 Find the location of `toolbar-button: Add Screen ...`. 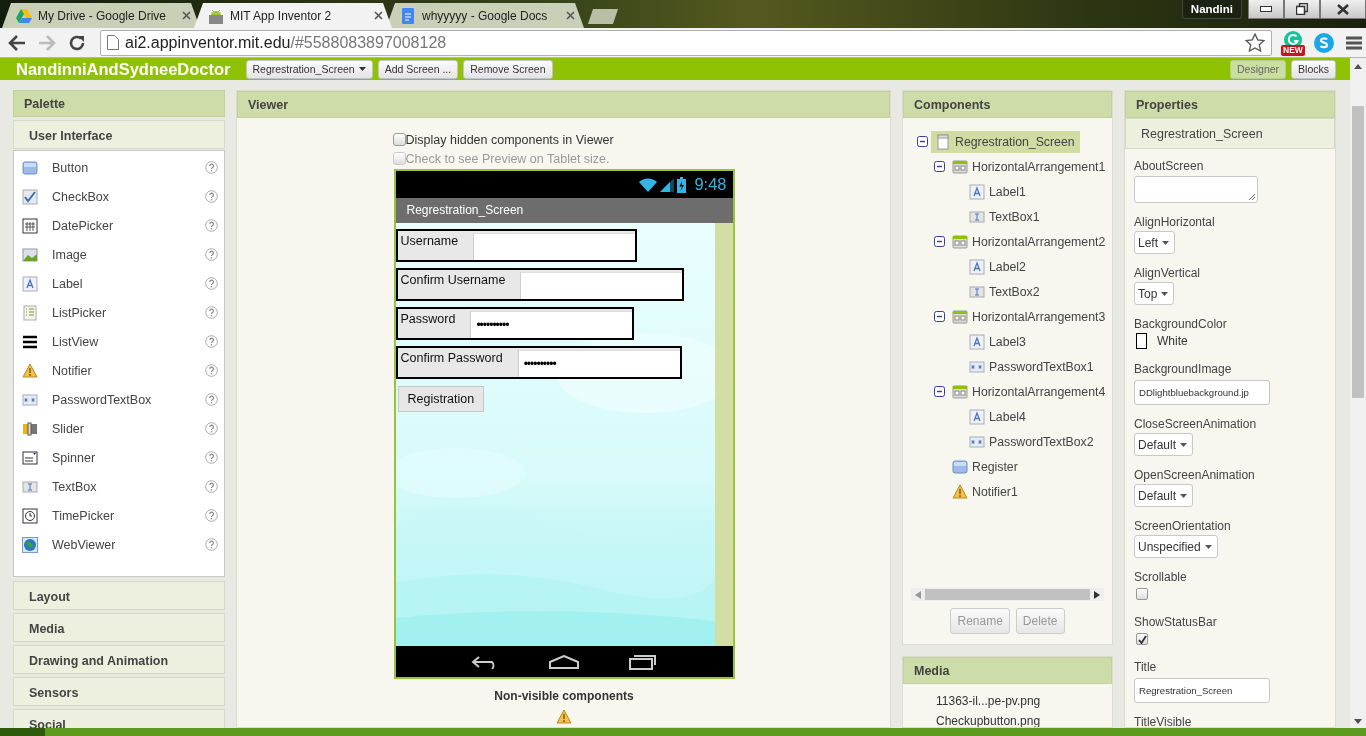

toolbar-button: Add Screen ... is located at coordinates (418, 69).